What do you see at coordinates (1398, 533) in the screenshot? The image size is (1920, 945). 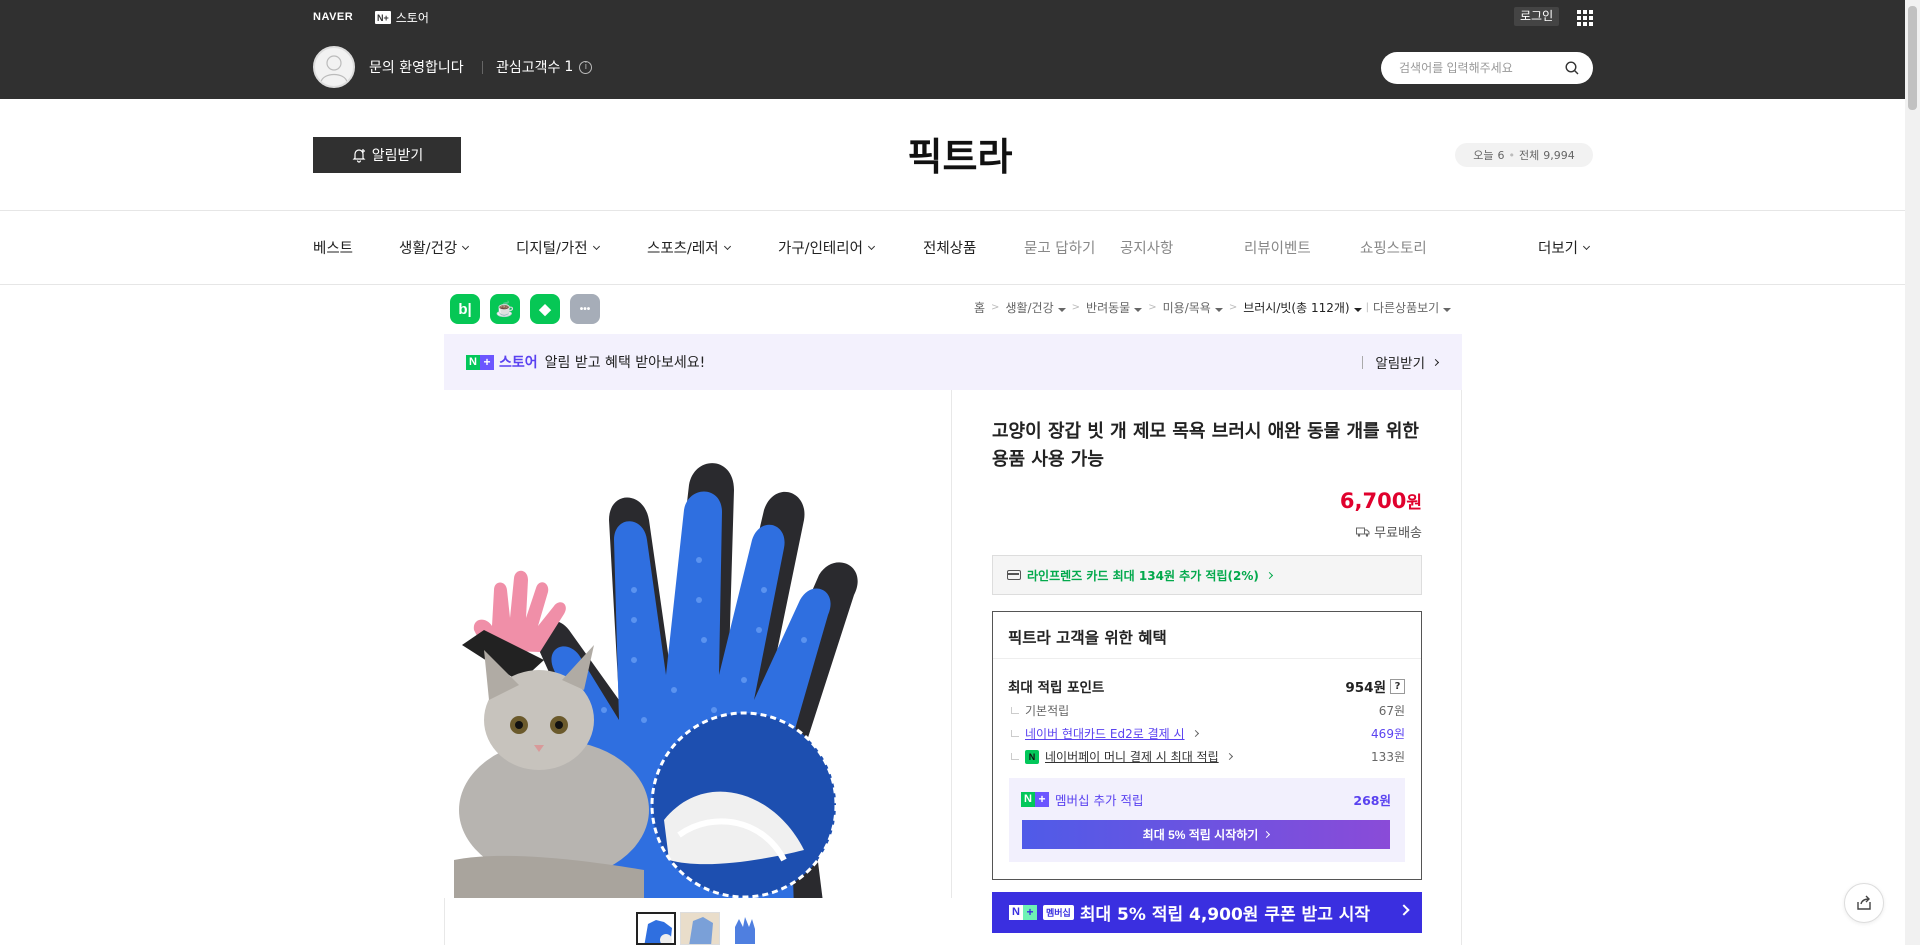 I see `shipping-label: 무료배송` at bounding box center [1398, 533].